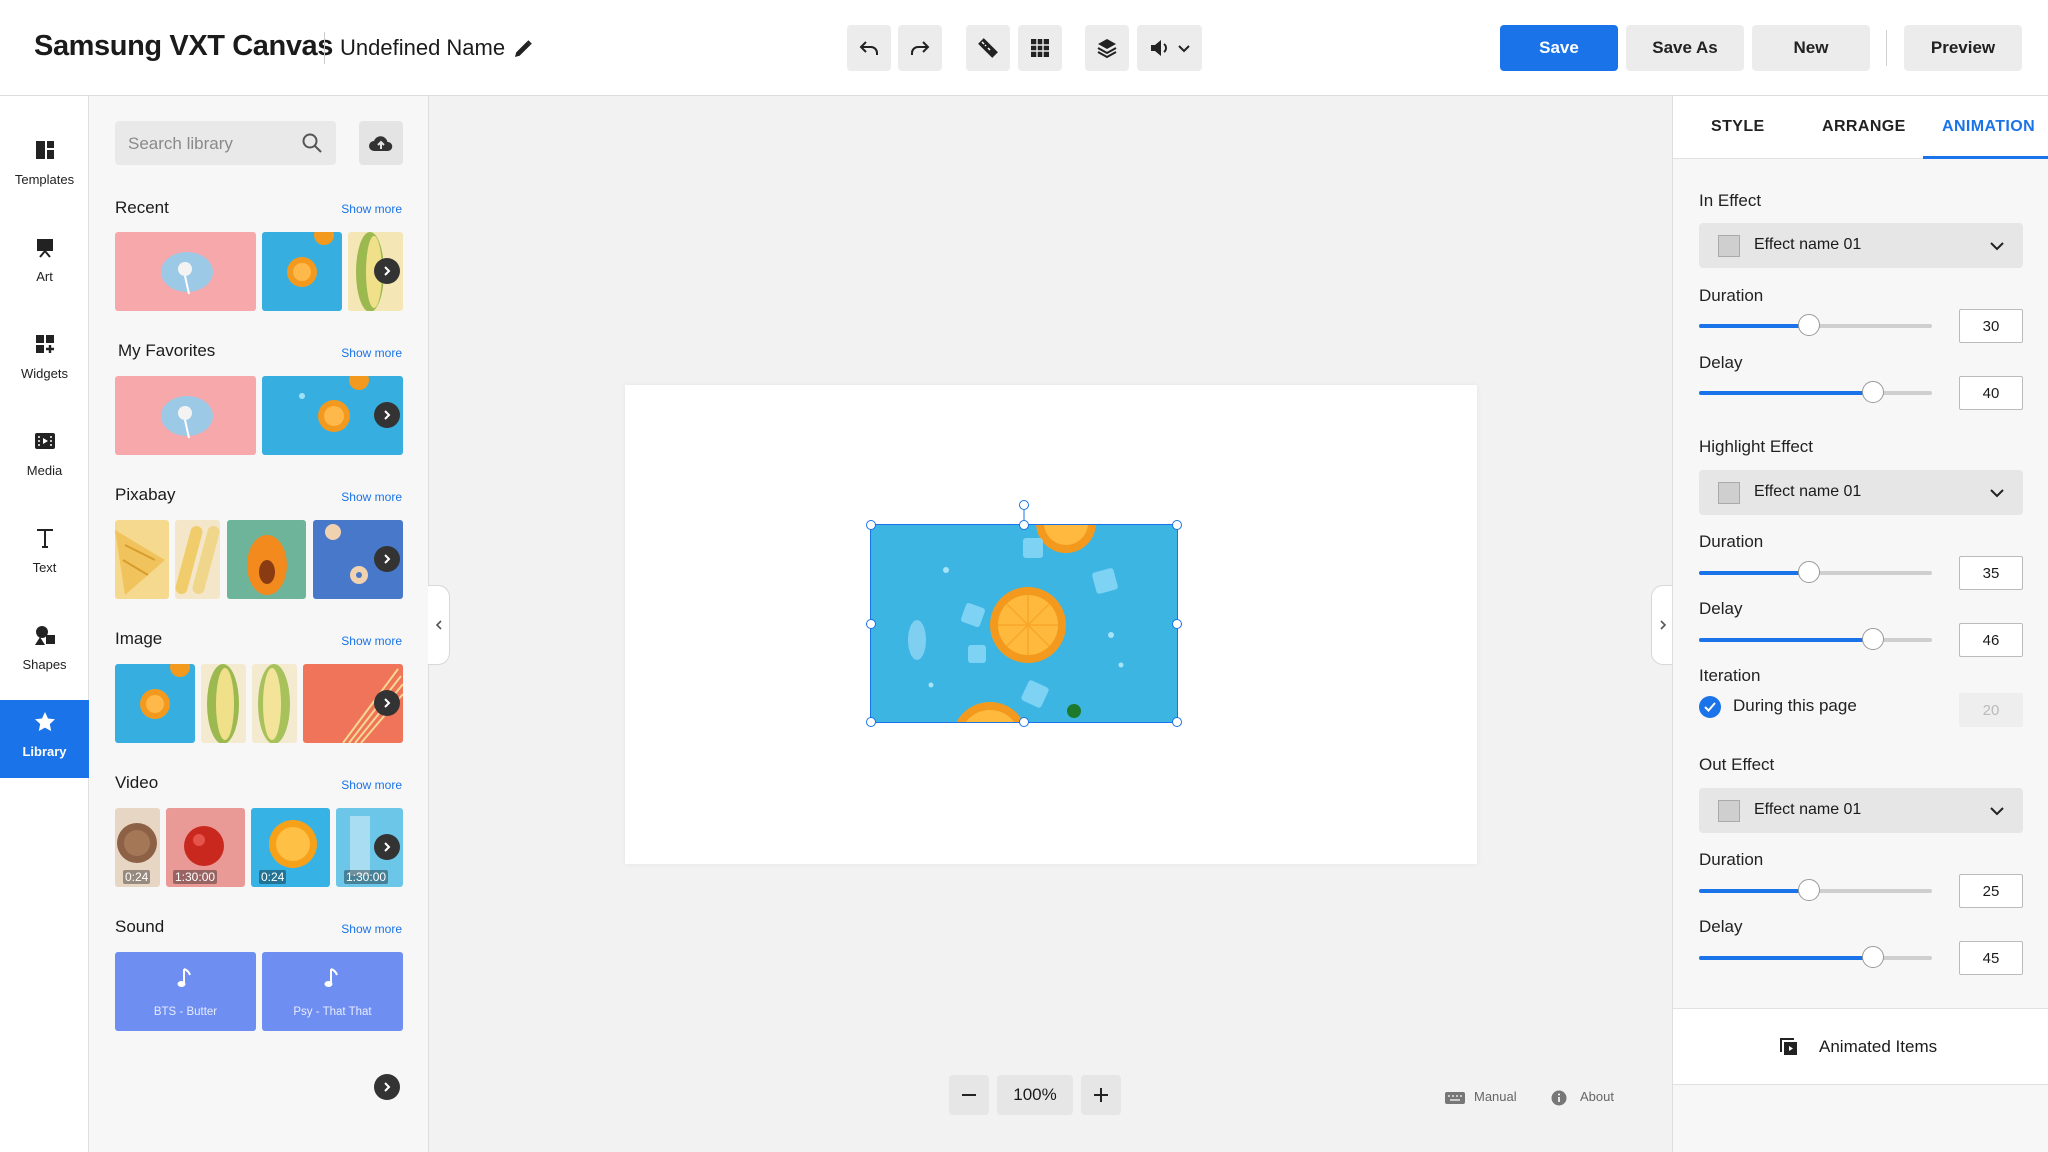 This screenshot has width=2048, height=1152. What do you see at coordinates (44, 167) in the screenshot?
I see `sidebar-item-templates: Templates` at bounding box center [44, 167].